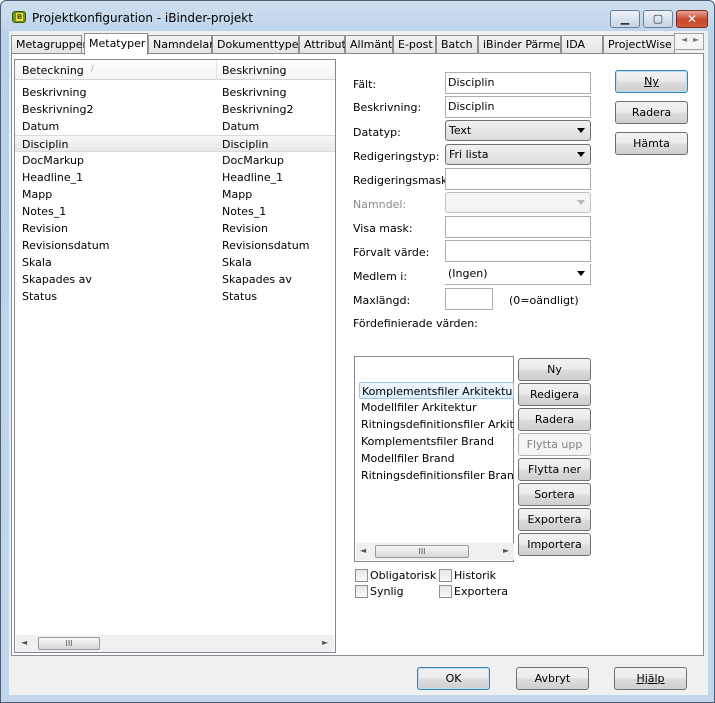 This screenshot has width=715, height=703. What do you see at coordinates (518, 179) in the screenshot?
I see `redigeringsmask-input` at bounding box center [518, 179].